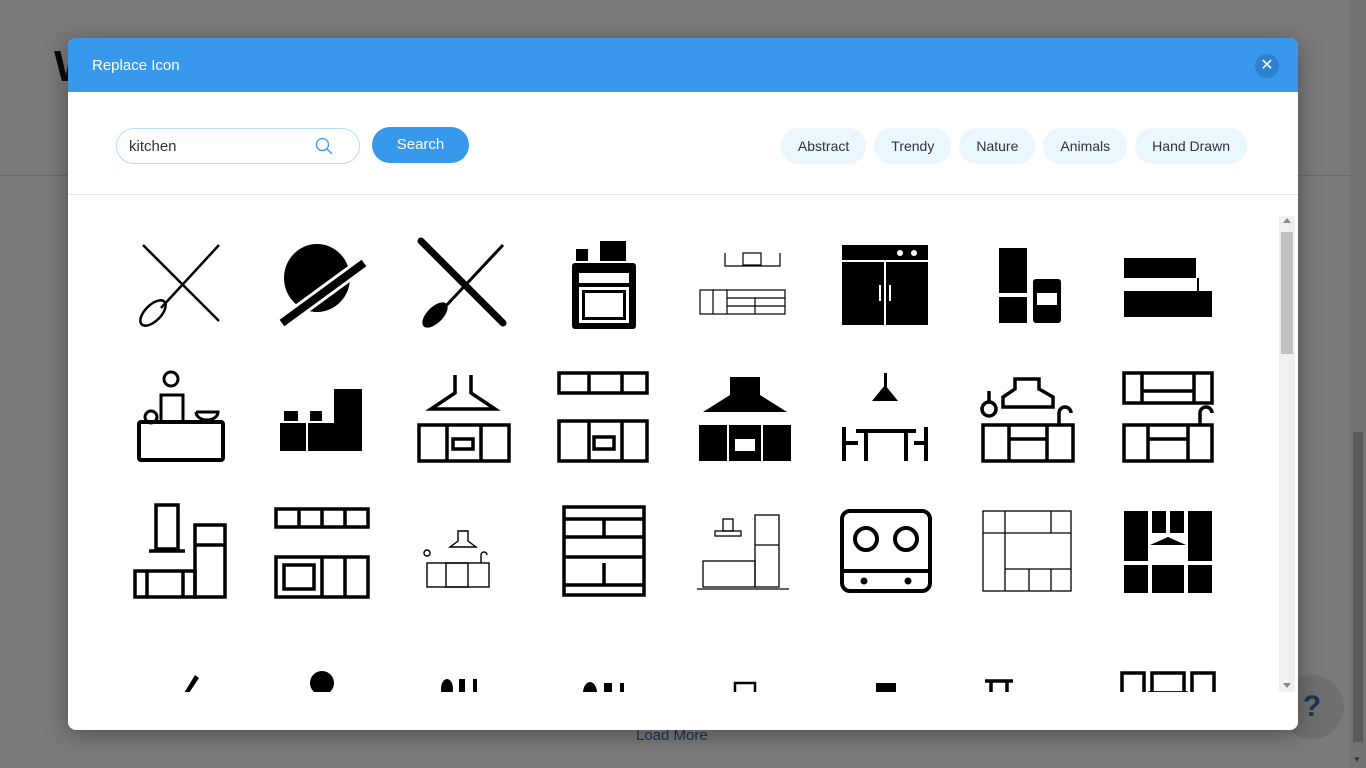  Describe the element at coordinates (420, 145) in the screenshot. I see `search-button: Search` at that location.